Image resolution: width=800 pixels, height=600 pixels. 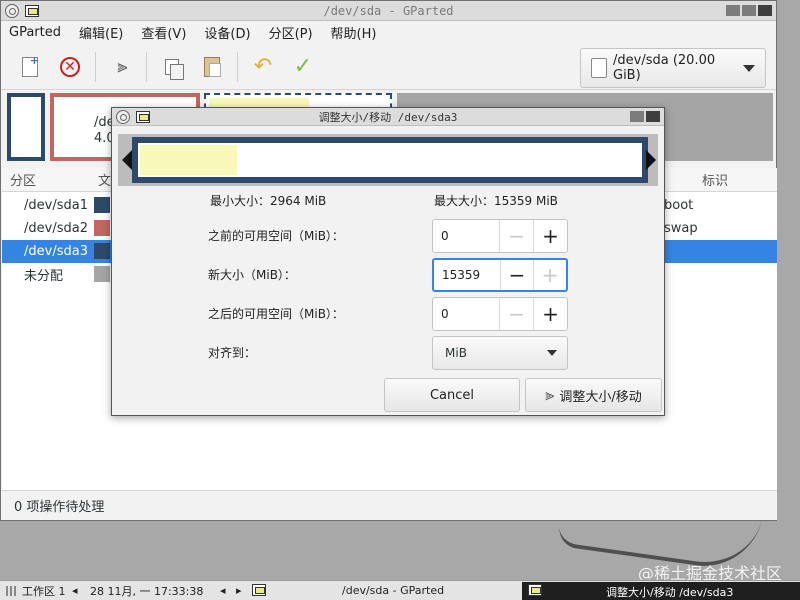 I want to click on partition-name: /dev/sda2, so click(x=56, y=228).